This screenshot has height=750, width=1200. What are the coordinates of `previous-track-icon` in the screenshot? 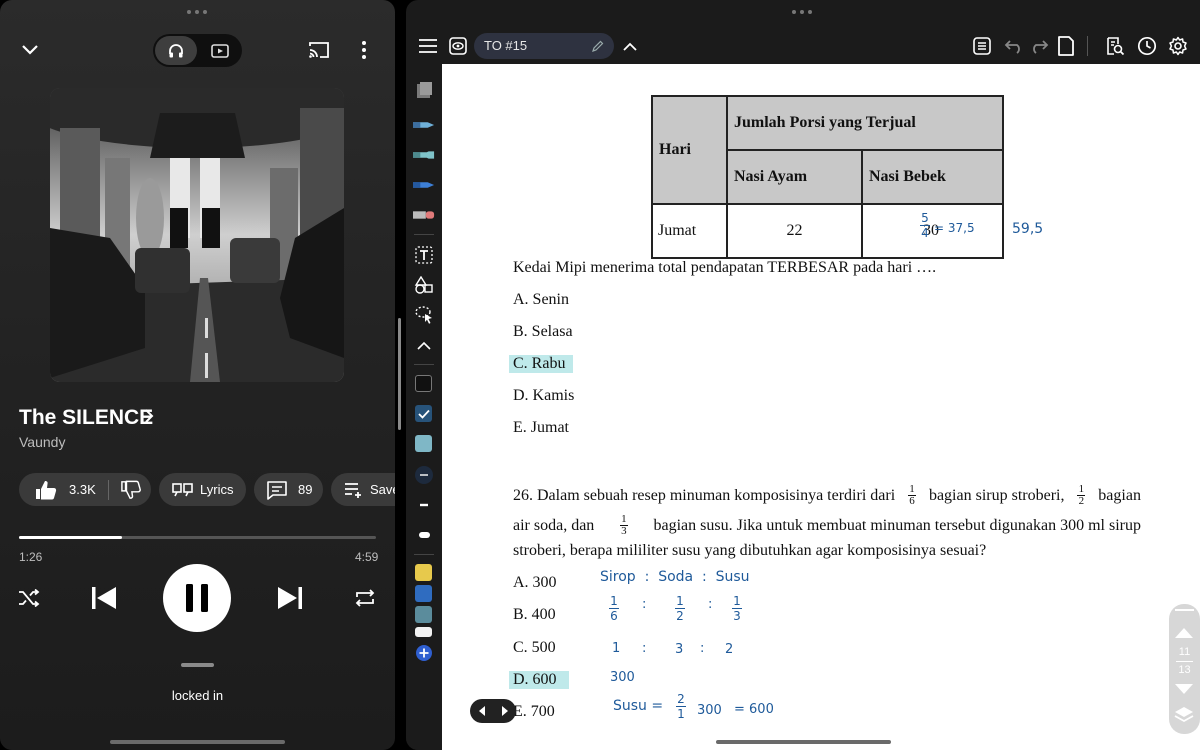 It's located at (104, 598).